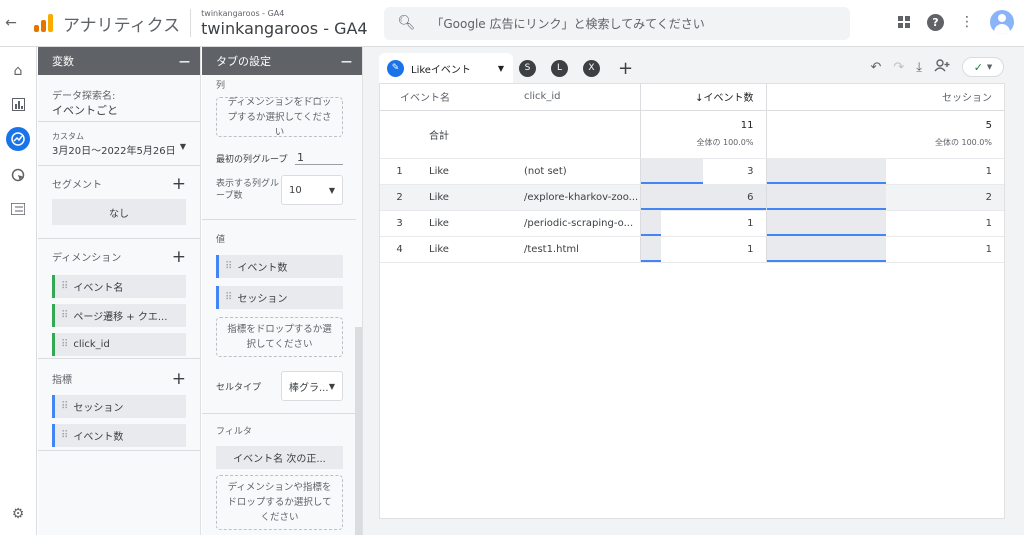 This screenshot has height=535, width=1024. What do you see at coordinates (184, 61) in the screenshot?
I see `minimize-variables-button: —` at bounding box center [184, 61].